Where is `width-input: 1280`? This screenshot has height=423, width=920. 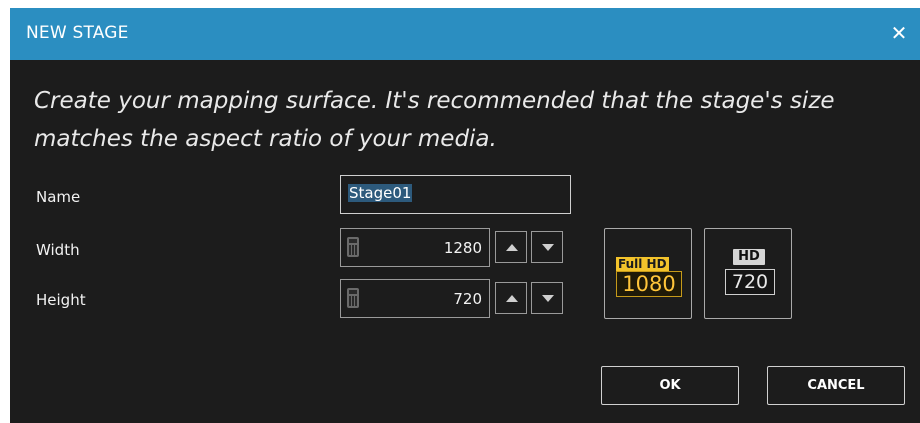
width-input: 1280 is located at coordinates (415, 247).